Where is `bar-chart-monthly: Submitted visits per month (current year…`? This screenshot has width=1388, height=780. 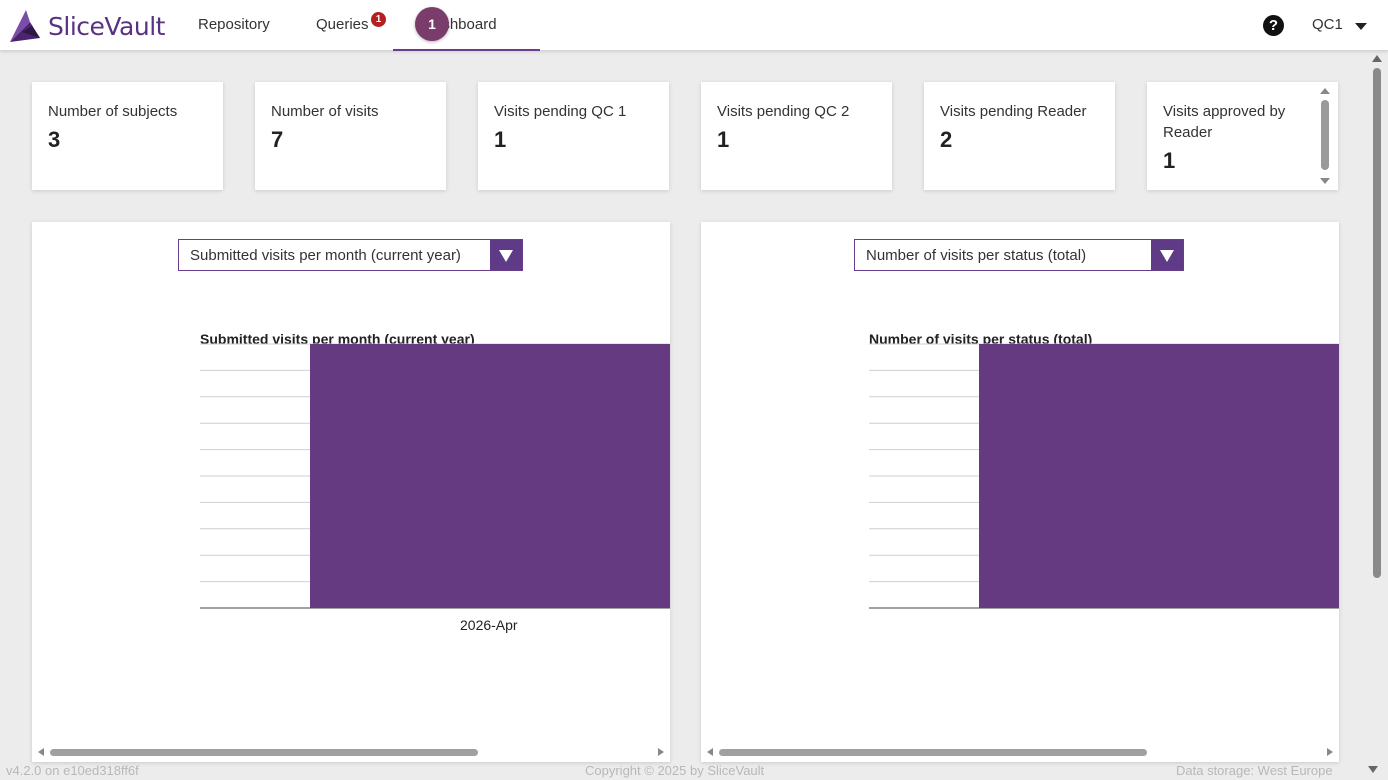
bar-chart-monthly: Submitted visits per month (current year… is located at coordinates (435, 482).